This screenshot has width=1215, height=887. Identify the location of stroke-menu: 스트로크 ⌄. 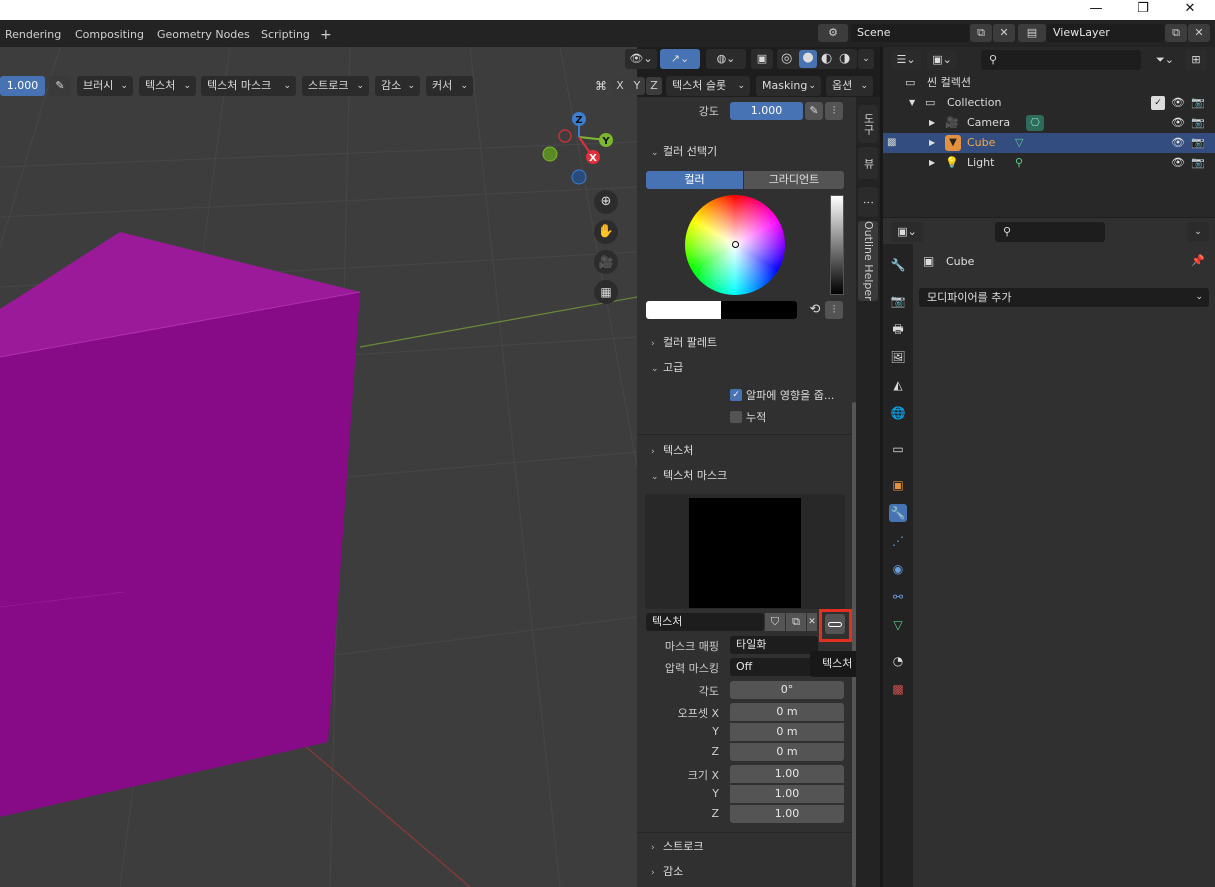
(335, 86).